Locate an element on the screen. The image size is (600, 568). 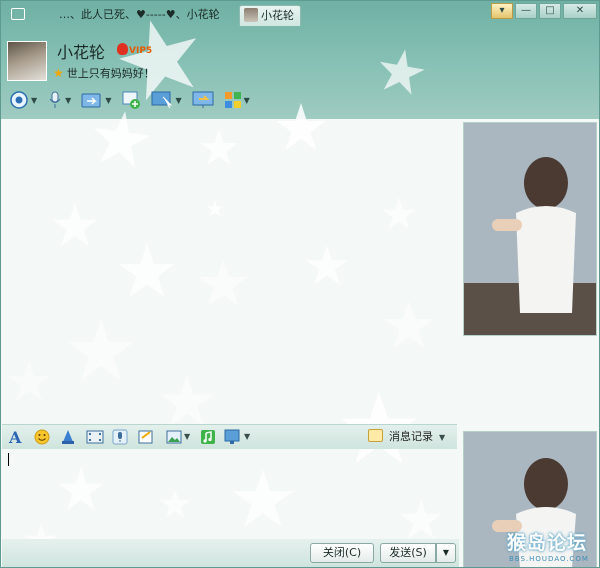
signature-text: 世上只有妈妈好！ is located at coordinates (110, 73).